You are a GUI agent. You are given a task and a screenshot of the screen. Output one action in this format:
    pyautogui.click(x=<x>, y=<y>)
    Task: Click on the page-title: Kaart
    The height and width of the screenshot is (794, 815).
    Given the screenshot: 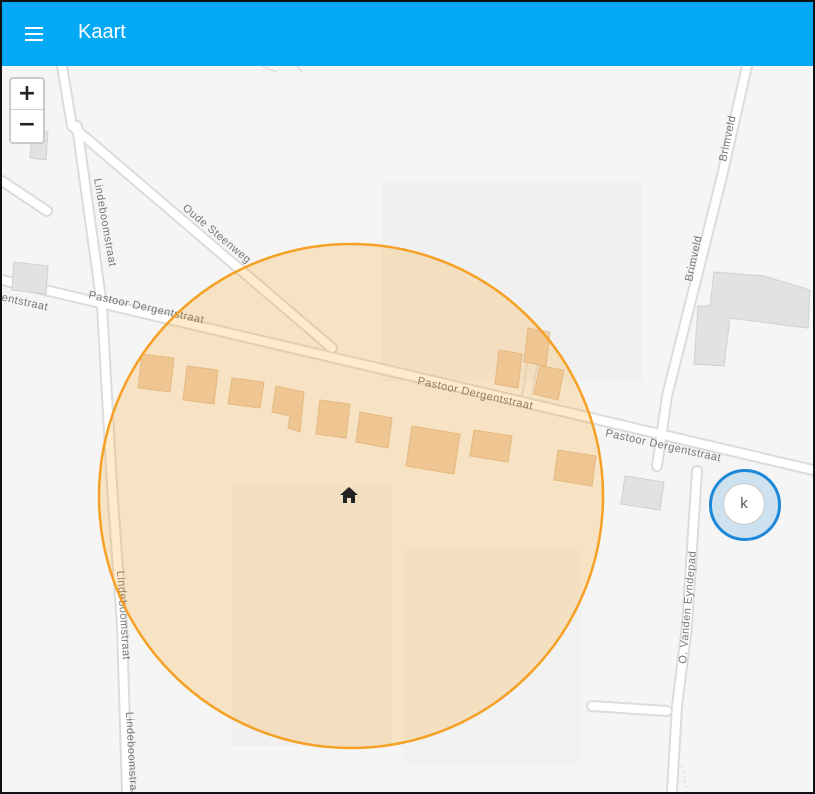 What is the action you would take?
    pyautogui.click(x=102, y=32)
    